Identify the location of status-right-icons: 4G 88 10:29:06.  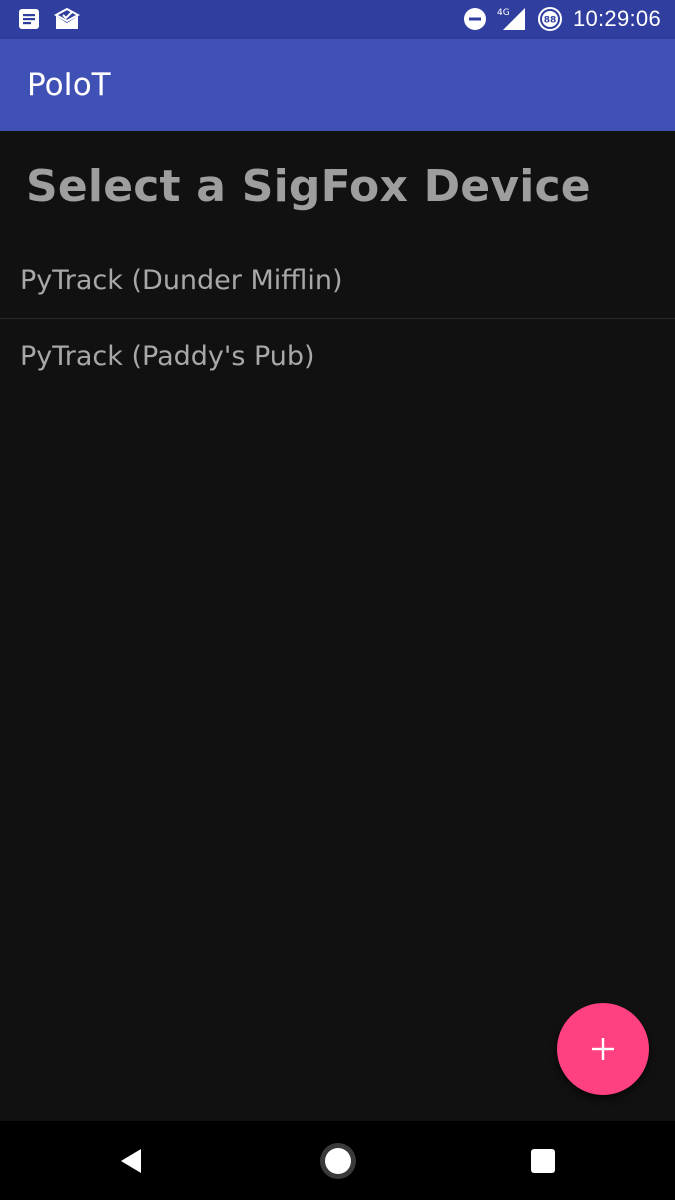
(562, 19).